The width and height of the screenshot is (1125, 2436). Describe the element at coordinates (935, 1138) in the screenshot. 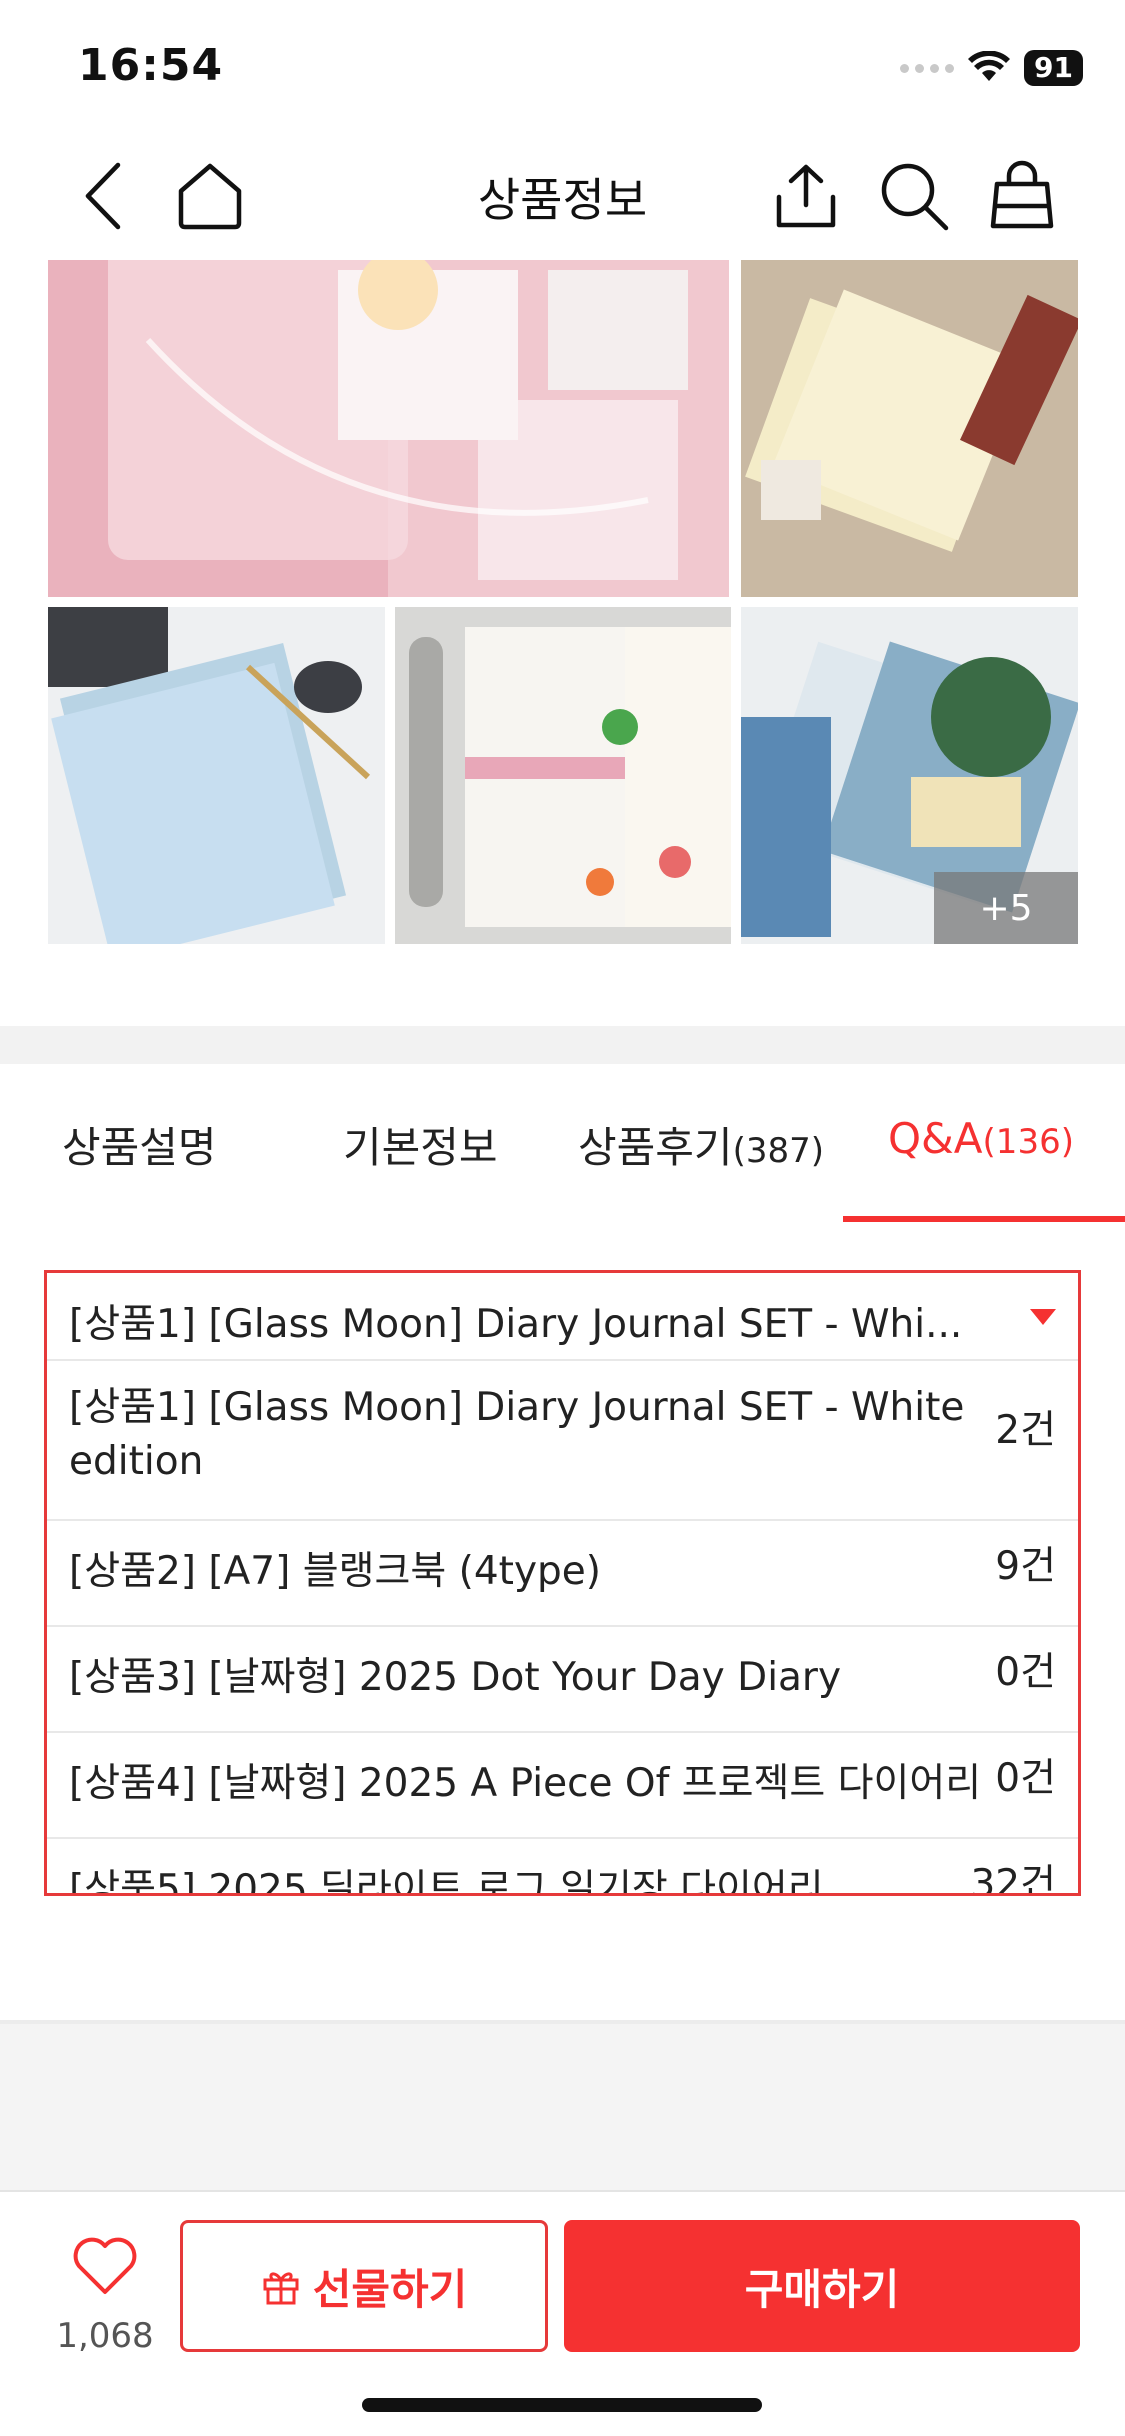

I see `tab-label: Q&A` at that location.